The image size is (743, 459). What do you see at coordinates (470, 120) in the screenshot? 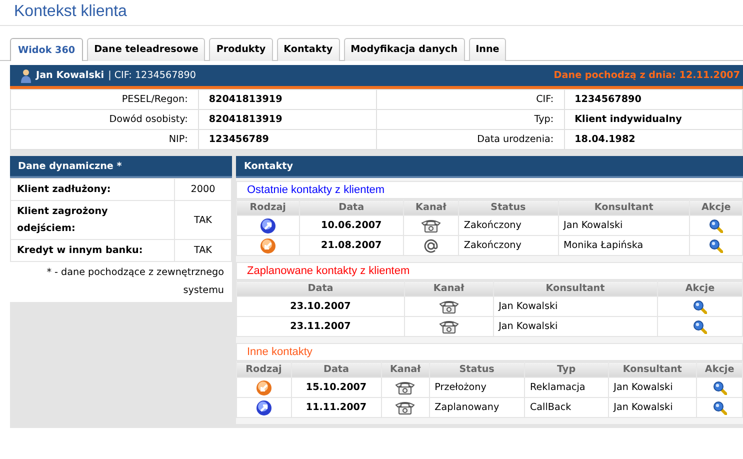
I see `field-label: Typ:` at bounding box center [470, 120].